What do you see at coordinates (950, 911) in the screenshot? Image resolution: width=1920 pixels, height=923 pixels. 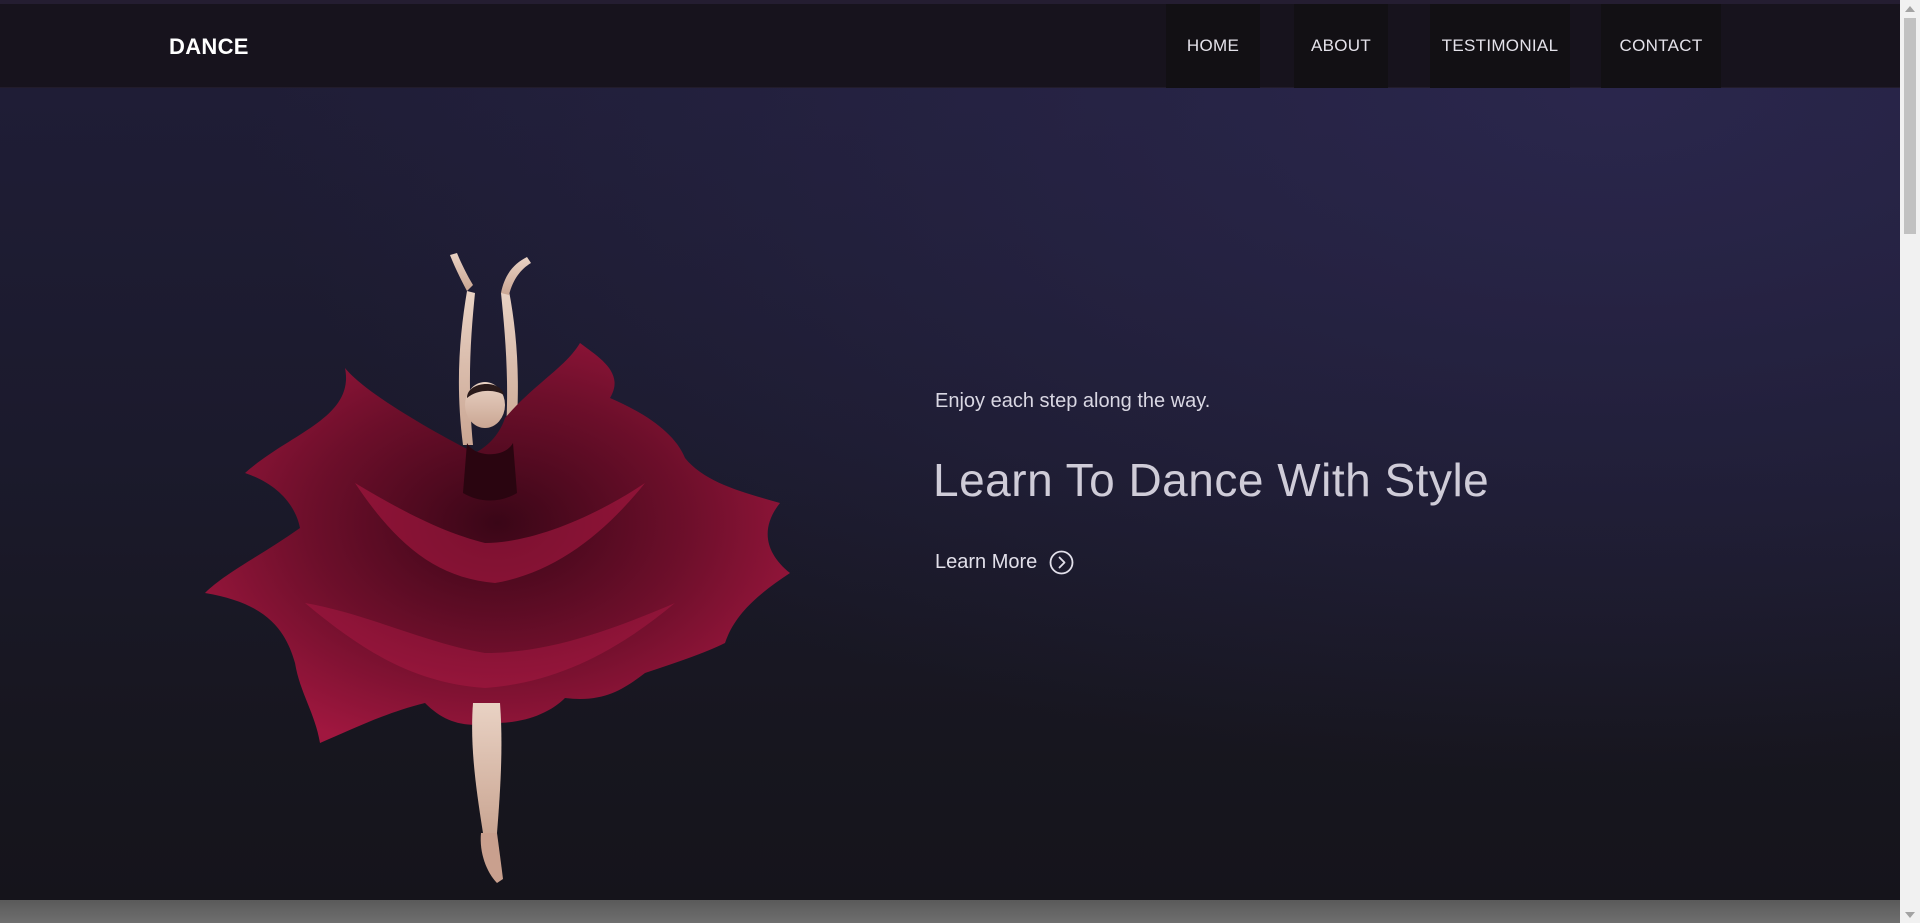 I see `next-section-preview` at bounding box center [950, 911].